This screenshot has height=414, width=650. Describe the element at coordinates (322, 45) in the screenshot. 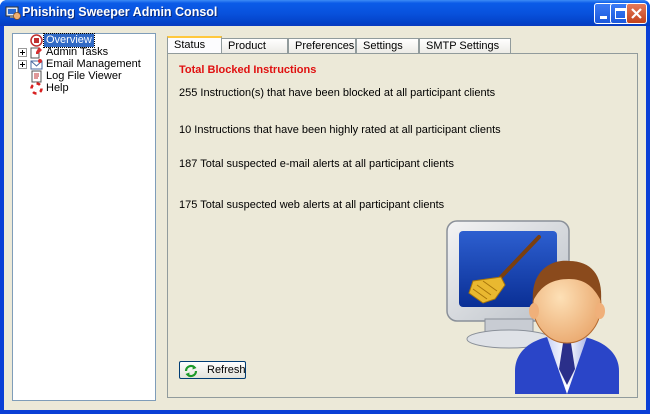

I see `tab-preferences: Preferences` at that location.